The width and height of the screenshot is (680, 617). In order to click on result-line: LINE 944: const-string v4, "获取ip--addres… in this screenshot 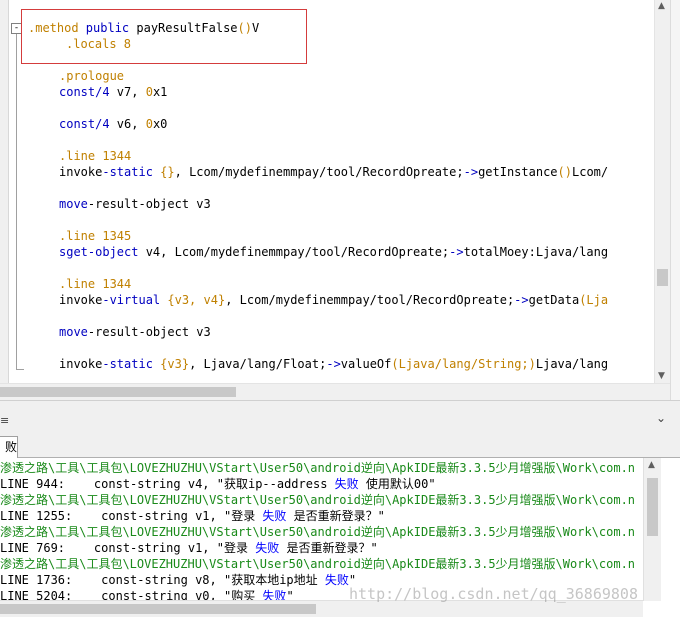, I will do `click(218, 484)`.